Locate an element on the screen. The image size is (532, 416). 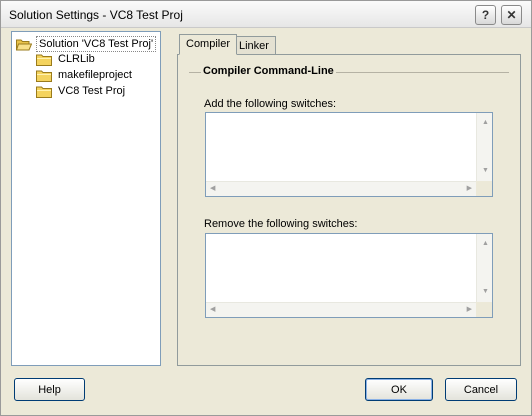
tree-item-clrlib: CLRLib is located at coordinates (66, 59).